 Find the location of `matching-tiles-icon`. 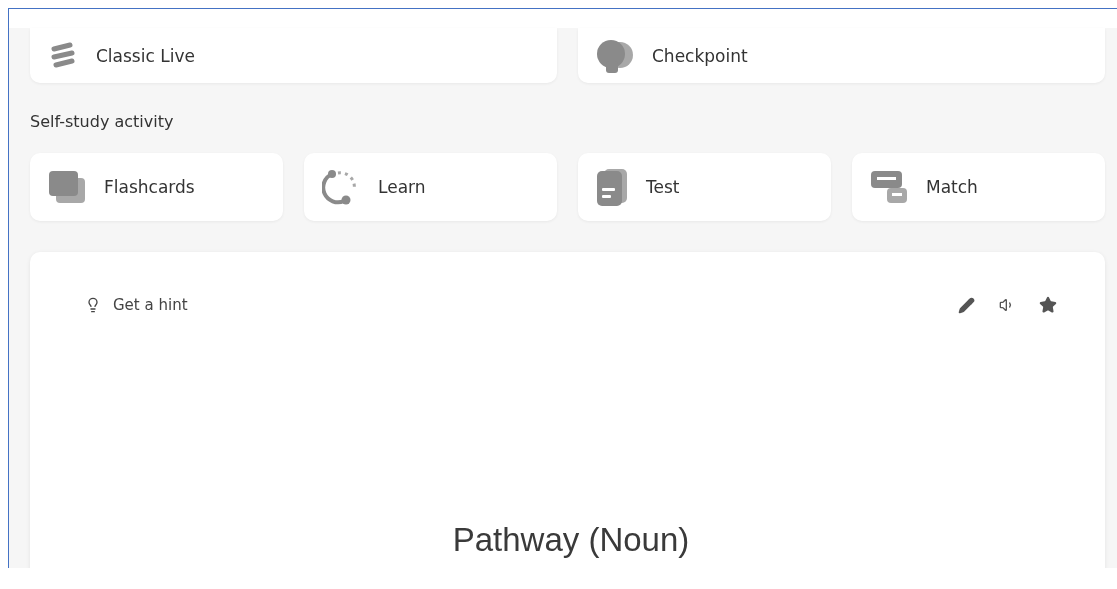

matching-tiles-icon is located at coordinates (889, 187).